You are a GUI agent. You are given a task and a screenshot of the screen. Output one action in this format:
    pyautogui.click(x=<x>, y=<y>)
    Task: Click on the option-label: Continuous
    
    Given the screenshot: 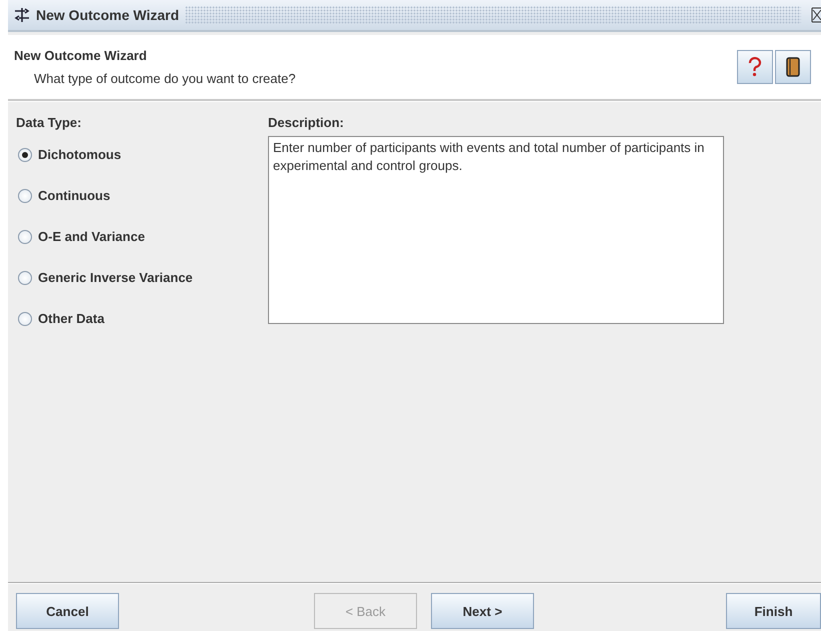 What is the action you would take?
    pyautogui.click(x=74, y=195)
    